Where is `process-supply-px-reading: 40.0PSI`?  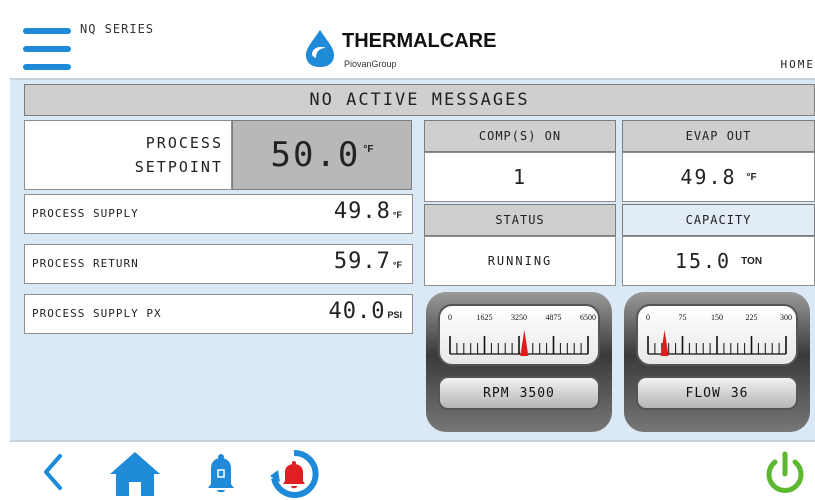
process-supply-px-reading: 40.0PSI is located at coordinates (366, 311).